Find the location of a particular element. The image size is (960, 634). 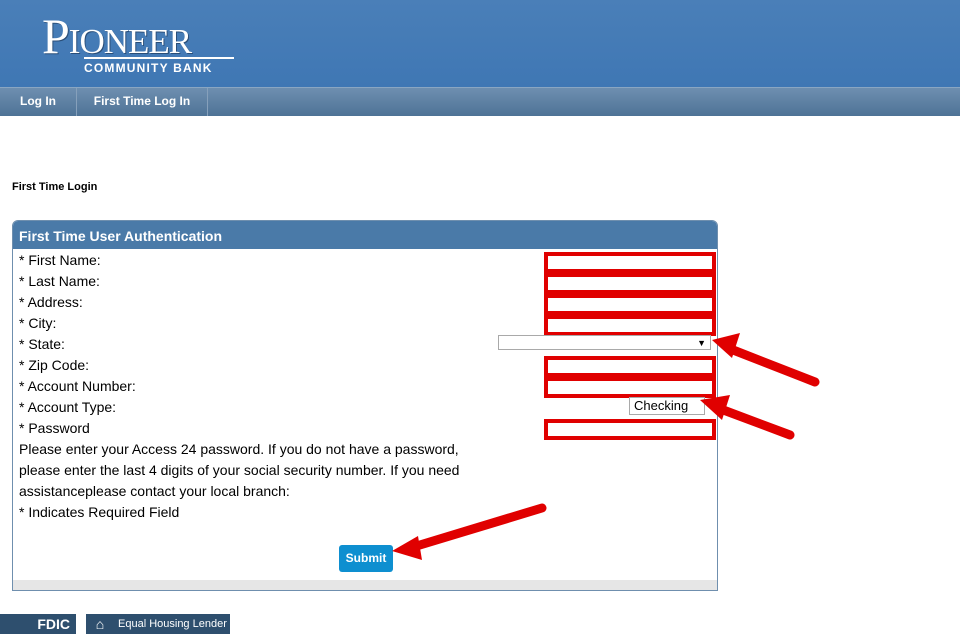

last-name-label: * Last Name: is located at coordinates (59, 281).